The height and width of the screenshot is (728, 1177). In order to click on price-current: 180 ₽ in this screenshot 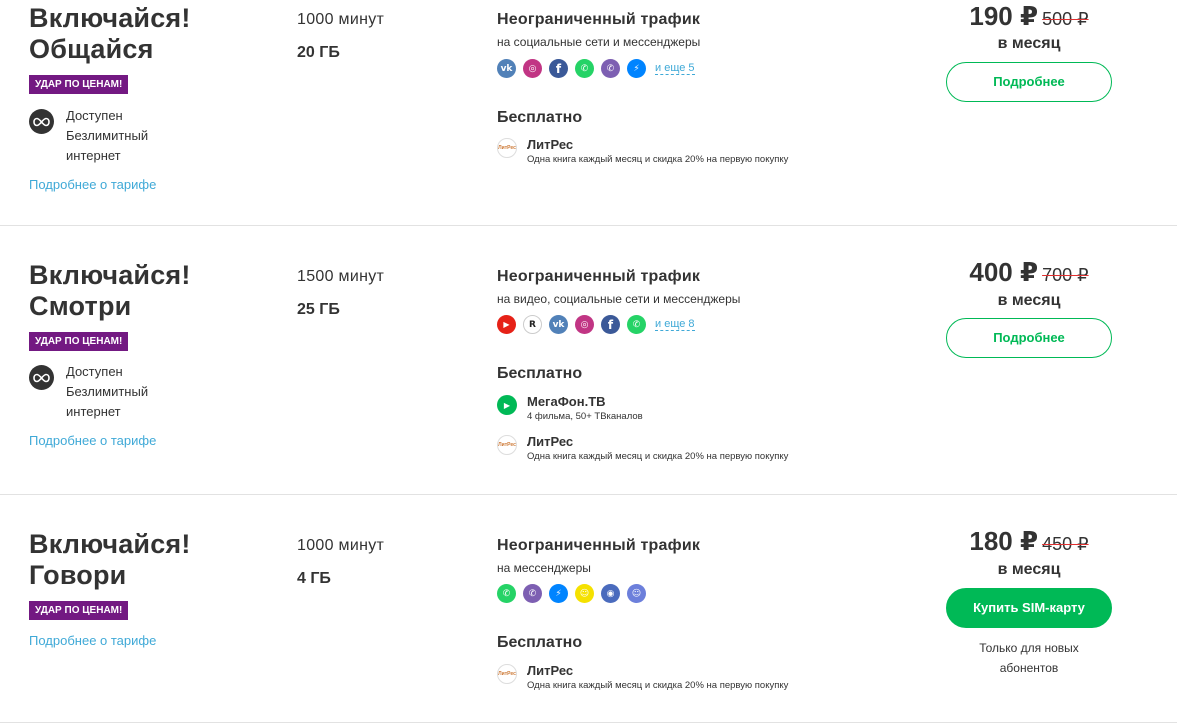, I will do `click(1004, 541)`.